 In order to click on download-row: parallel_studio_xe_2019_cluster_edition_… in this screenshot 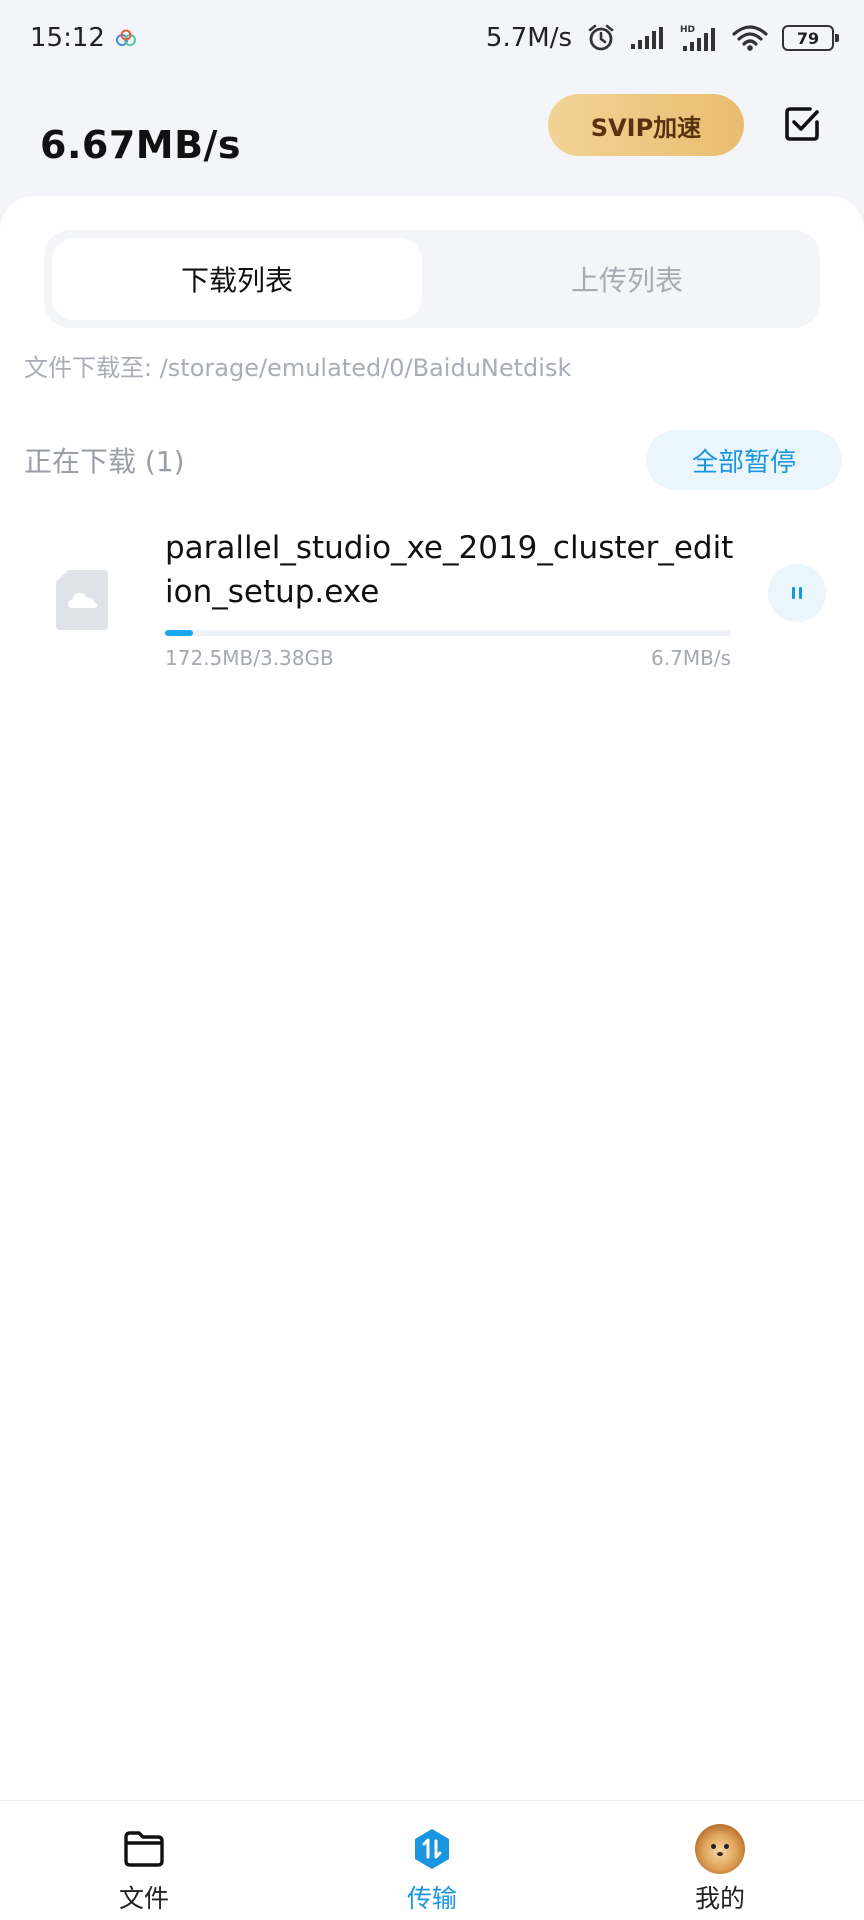, I will do `click(432, 606)`.